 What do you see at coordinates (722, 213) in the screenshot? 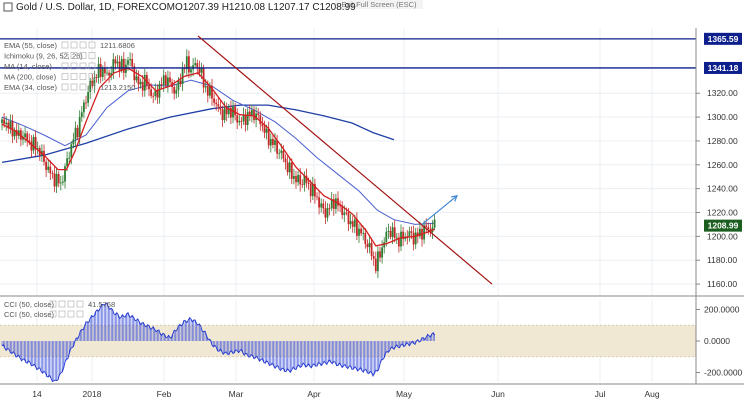
I see `price-tick-label: 1220.00` at bounding box center [722, 213].